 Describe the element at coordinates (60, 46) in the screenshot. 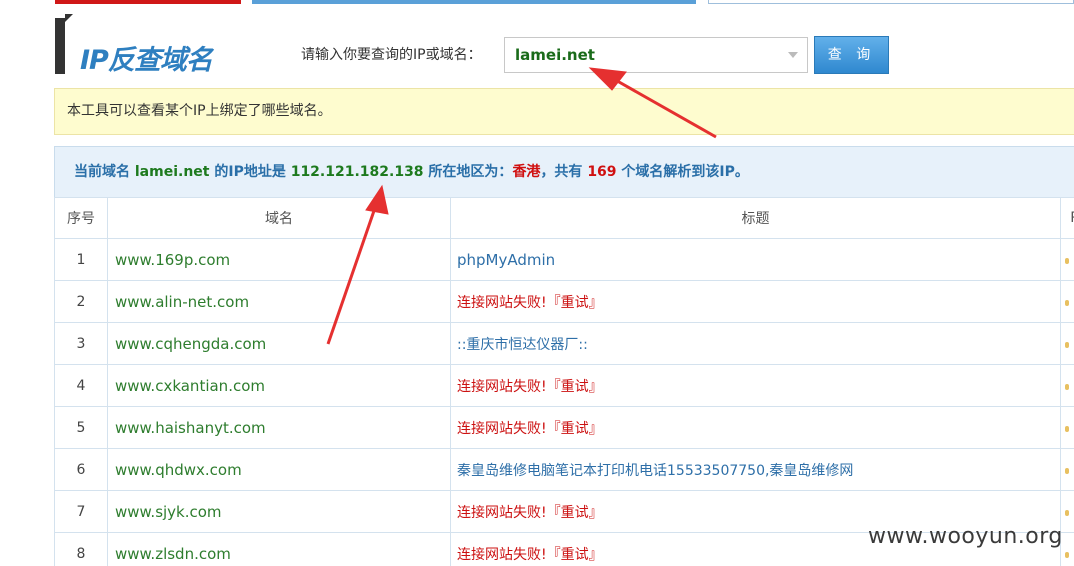

I see `logo-bar` at that location.